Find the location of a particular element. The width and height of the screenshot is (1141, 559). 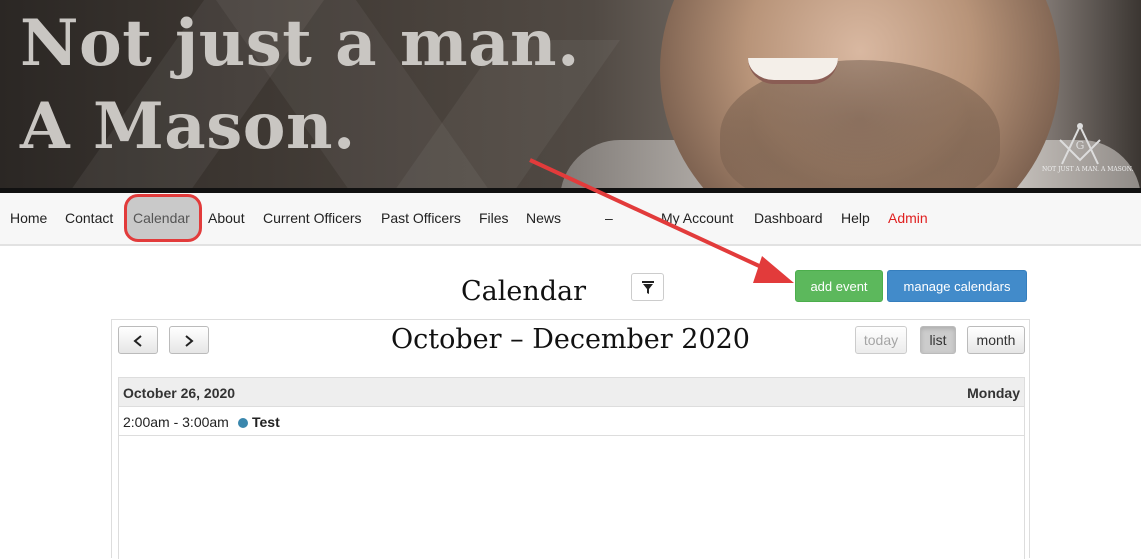

nav-item-help: Help is located at coordinates (855, 218).